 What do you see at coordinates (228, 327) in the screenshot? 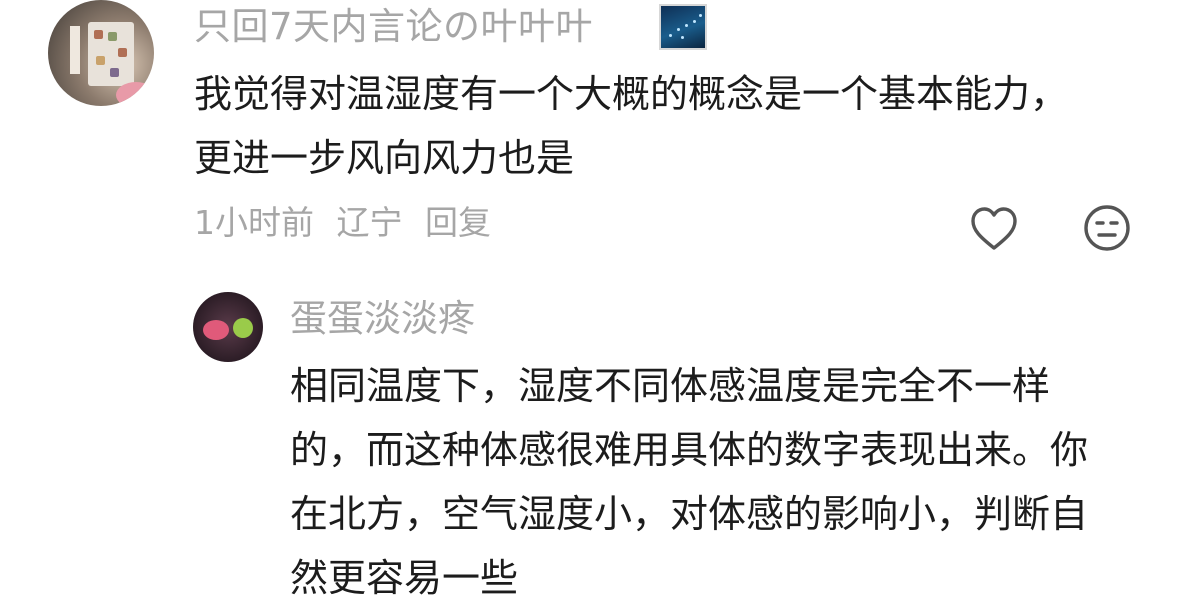
I see `reply-avatar` at bounding box center [228, 327].